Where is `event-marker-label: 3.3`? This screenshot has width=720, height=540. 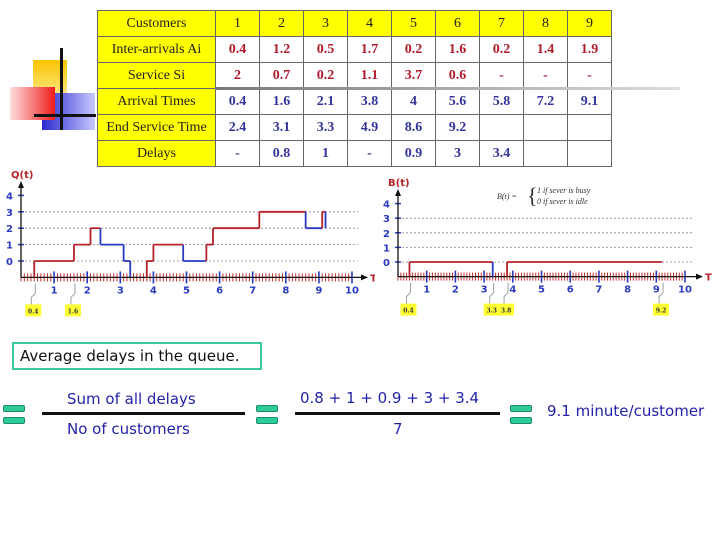
event-marker-label: 3.3 is located at coordinates (491, 311).